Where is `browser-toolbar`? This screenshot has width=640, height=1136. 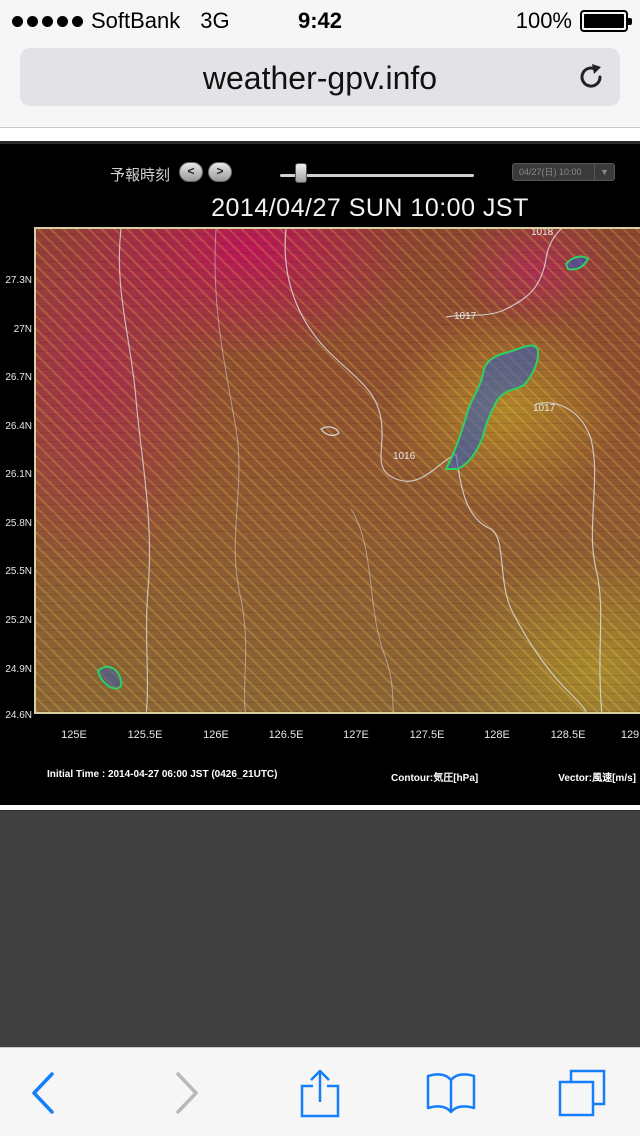
browser-toolbar is located at coordinates (320, 1091).